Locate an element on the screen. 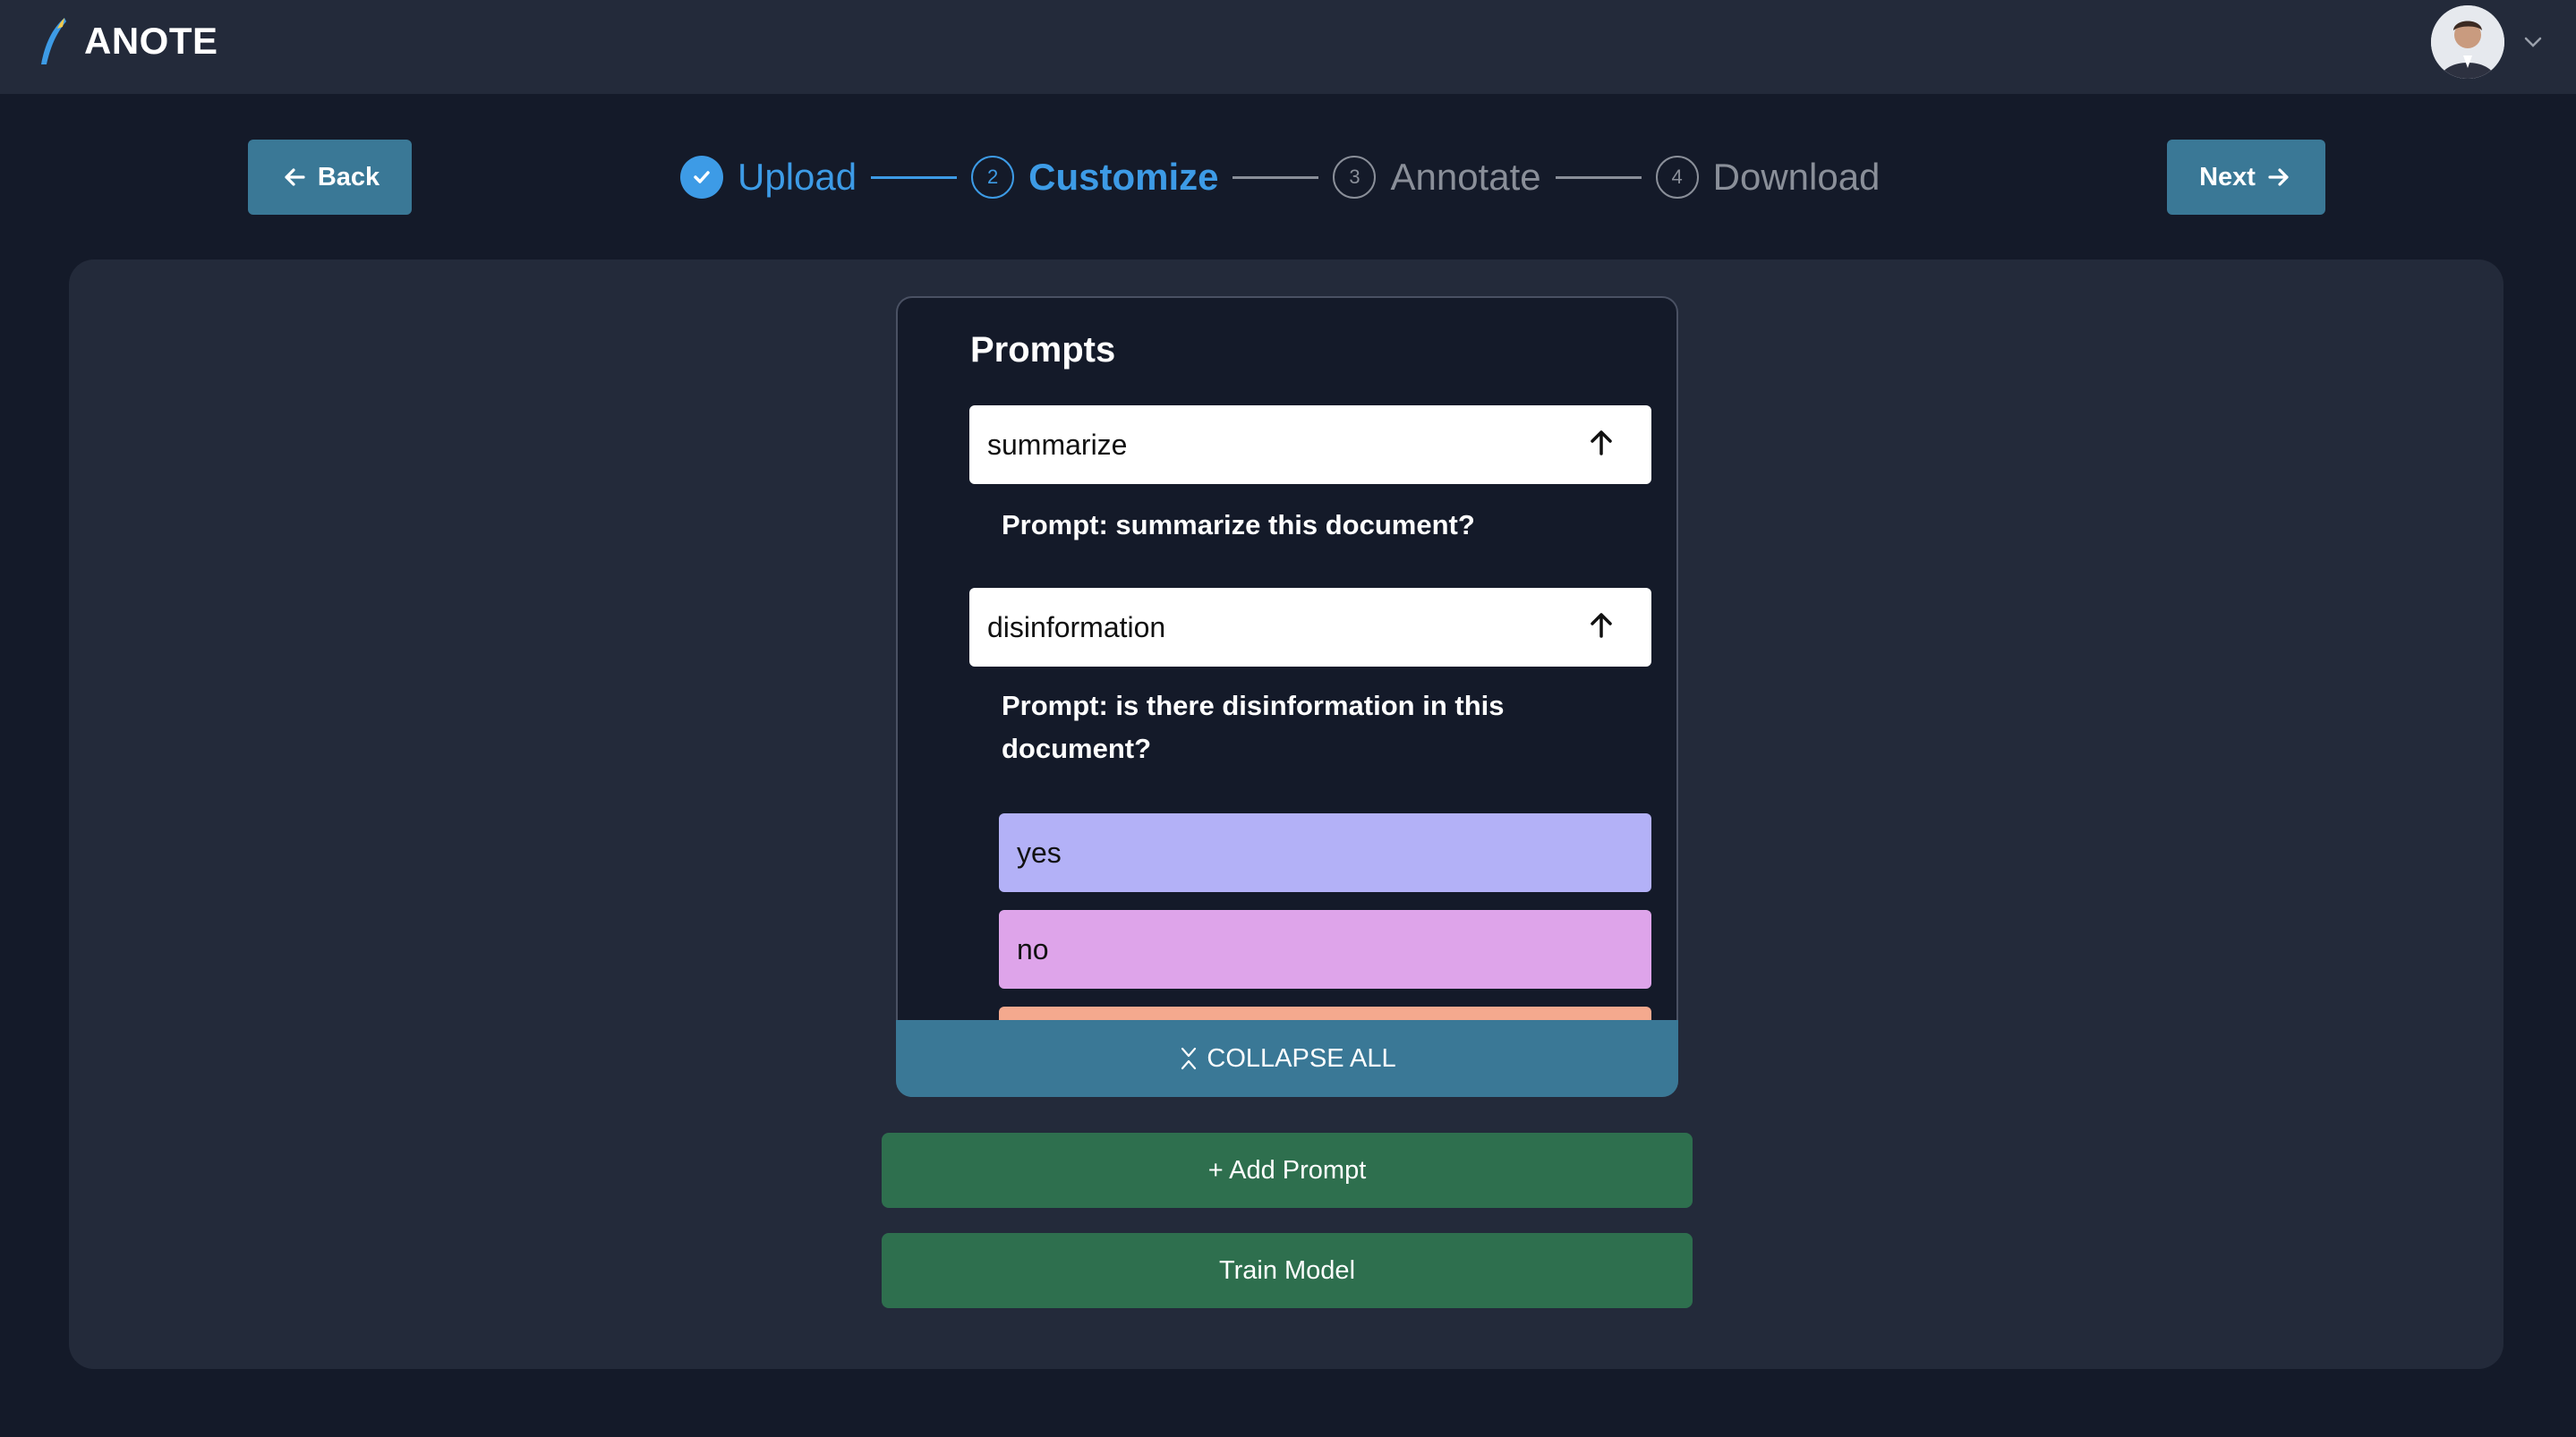 The image size is (2576, 1437). add-prompt-button: + Add Prompt is located at coordinates (1287, 1170).